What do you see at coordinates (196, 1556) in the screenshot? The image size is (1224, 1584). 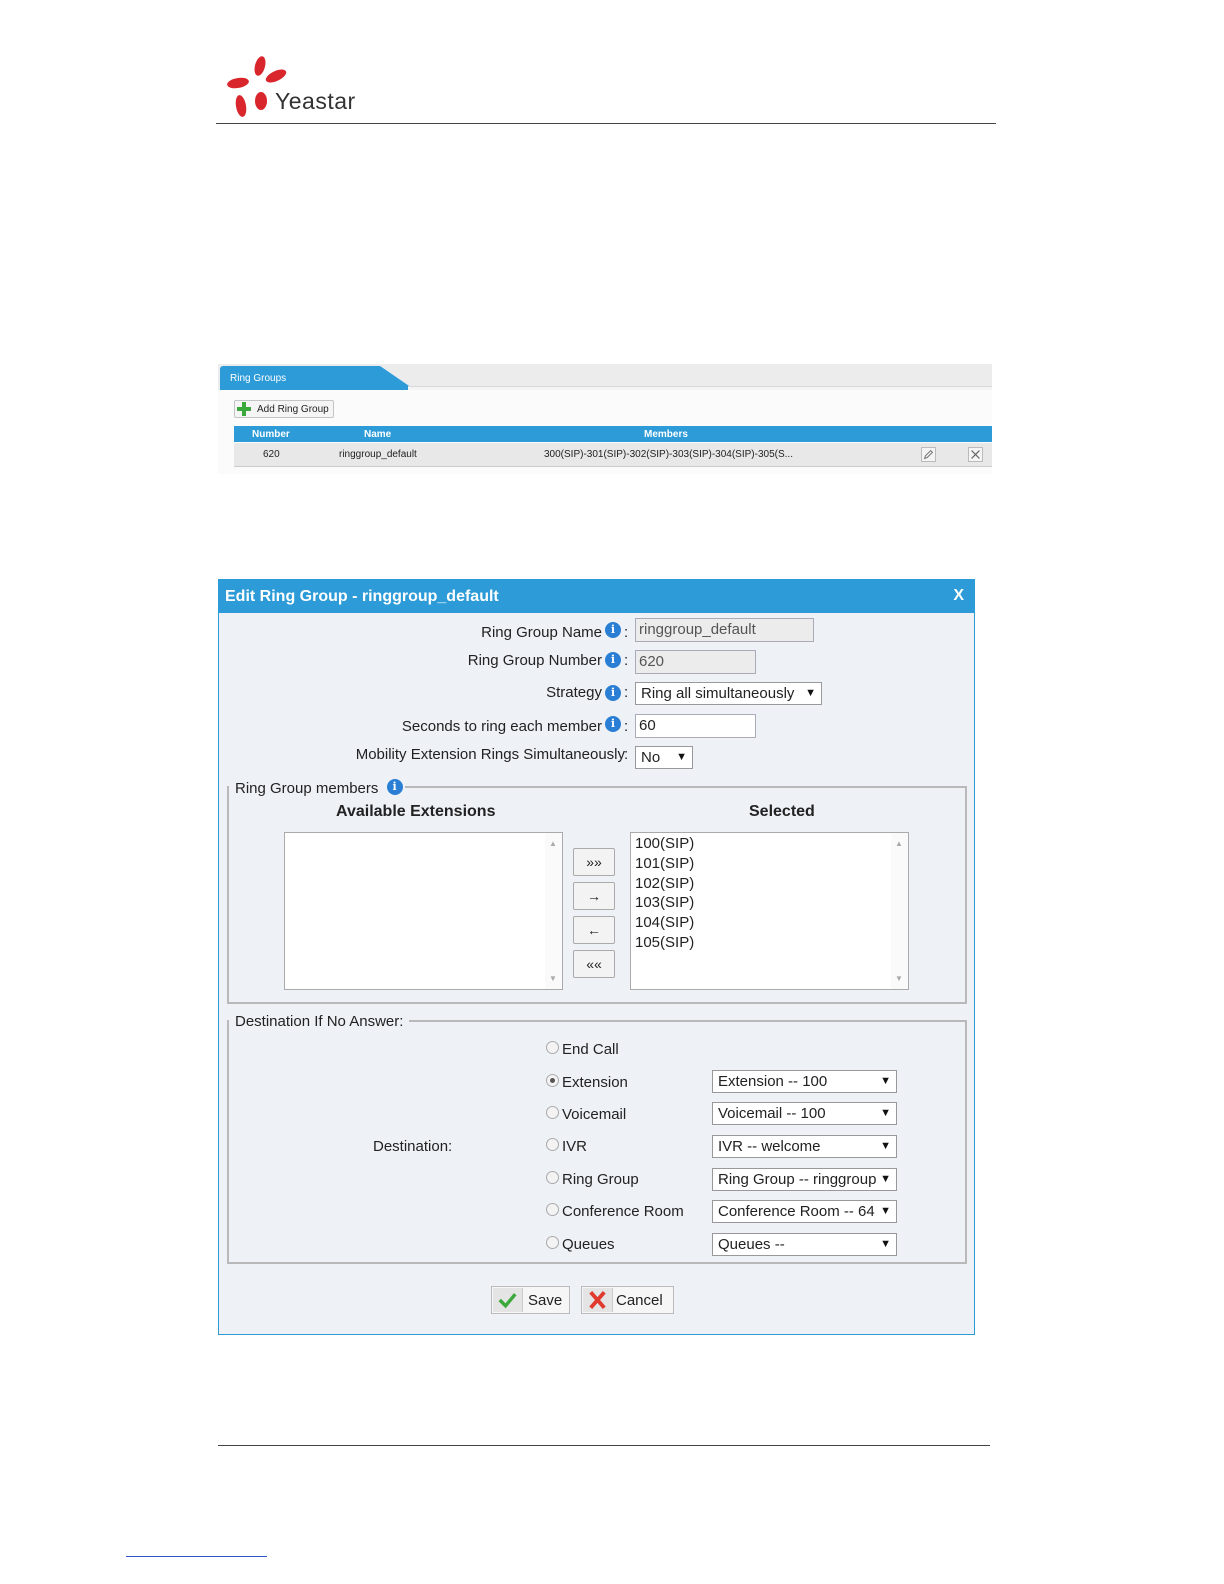 I see `footer-link-underline` at bounding box center [196, 1556].